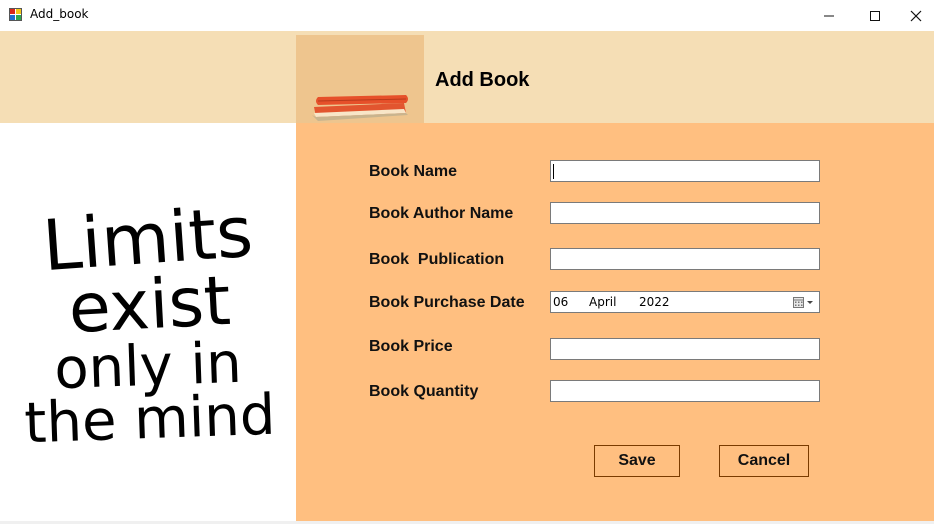 This screenshot has width=934, height=524. I want to click on book-author-label: Book Author Name, so click(441, 213).